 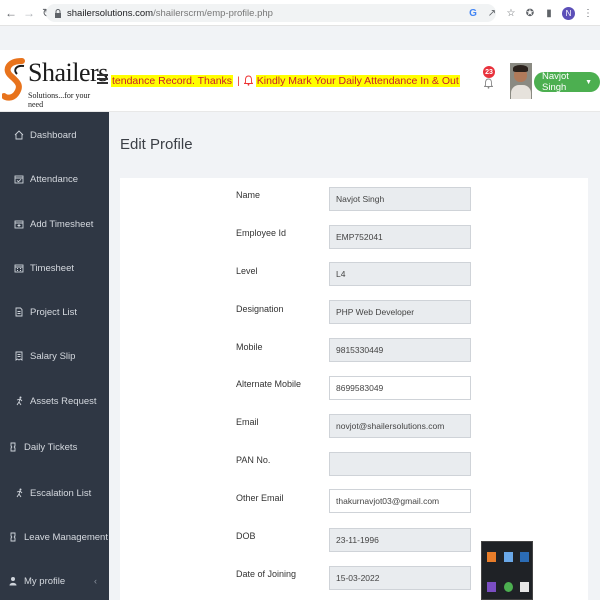 I want to click on name-field: Navjot Singh, so click(x=400, y=199).